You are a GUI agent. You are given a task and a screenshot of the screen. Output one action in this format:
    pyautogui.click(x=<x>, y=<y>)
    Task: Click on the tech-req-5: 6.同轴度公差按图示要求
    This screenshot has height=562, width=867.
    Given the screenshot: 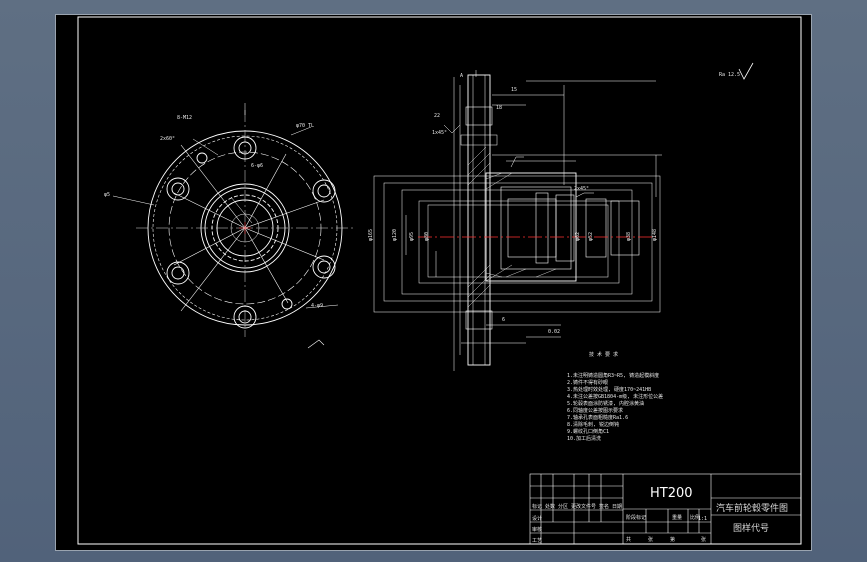 What is the action you would take?
    pyautogui.click(x=595, y=410)
    